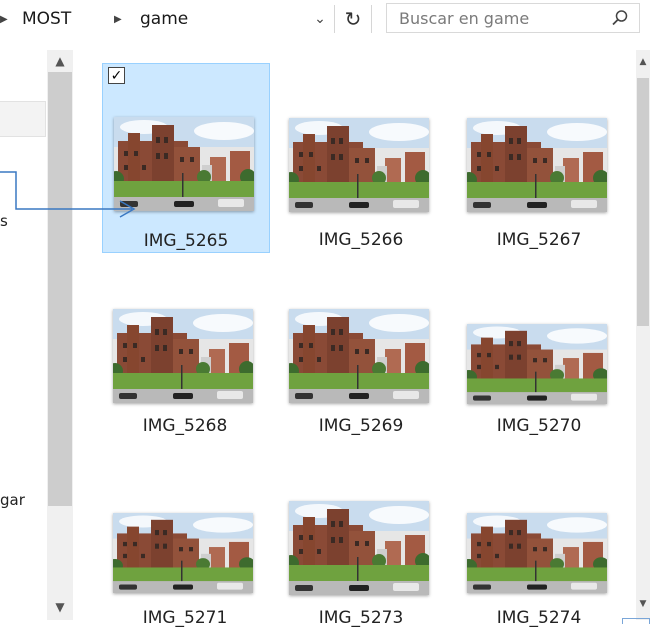 The image size is (650, 628). Describe the element at coordinates (353, 19) in the screenshot. I see `refresh-icon: ↻` at that location.